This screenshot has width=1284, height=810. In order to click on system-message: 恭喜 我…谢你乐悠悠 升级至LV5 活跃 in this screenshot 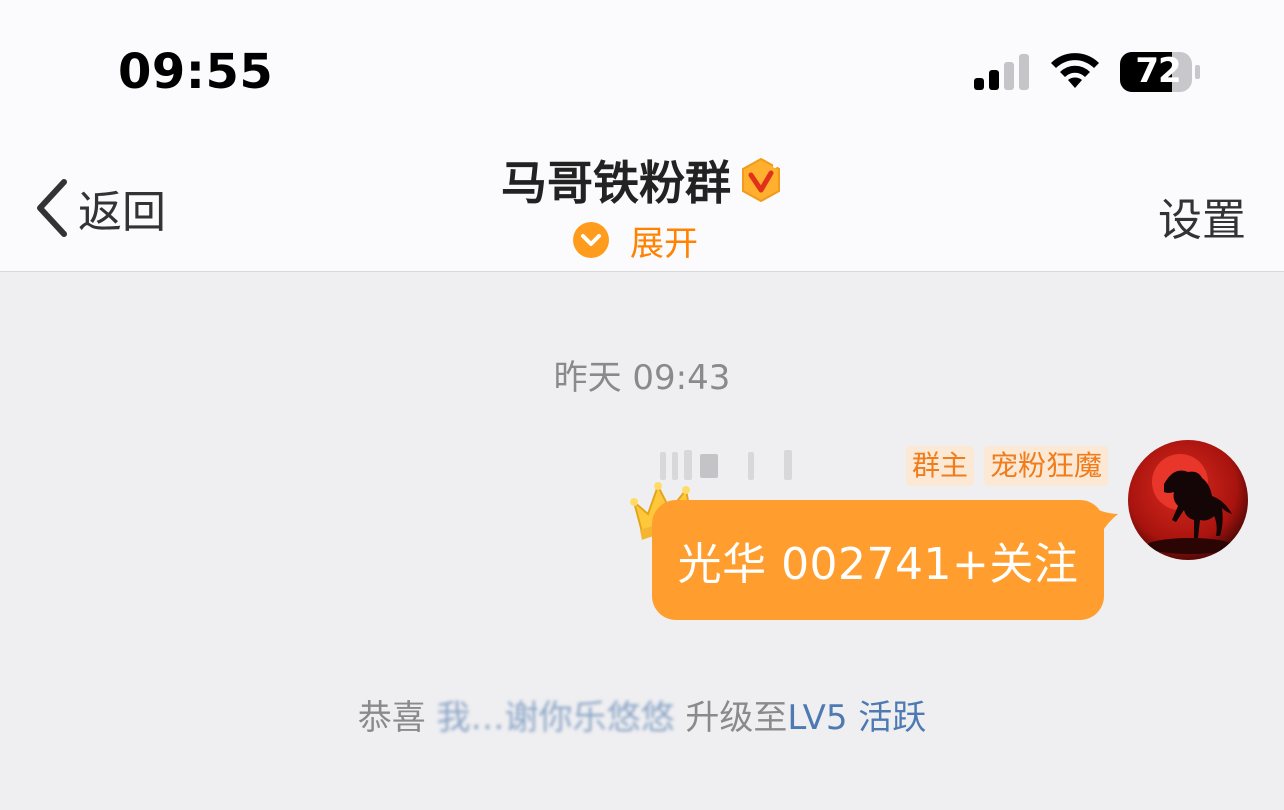, I will do `click(642, 714)`.